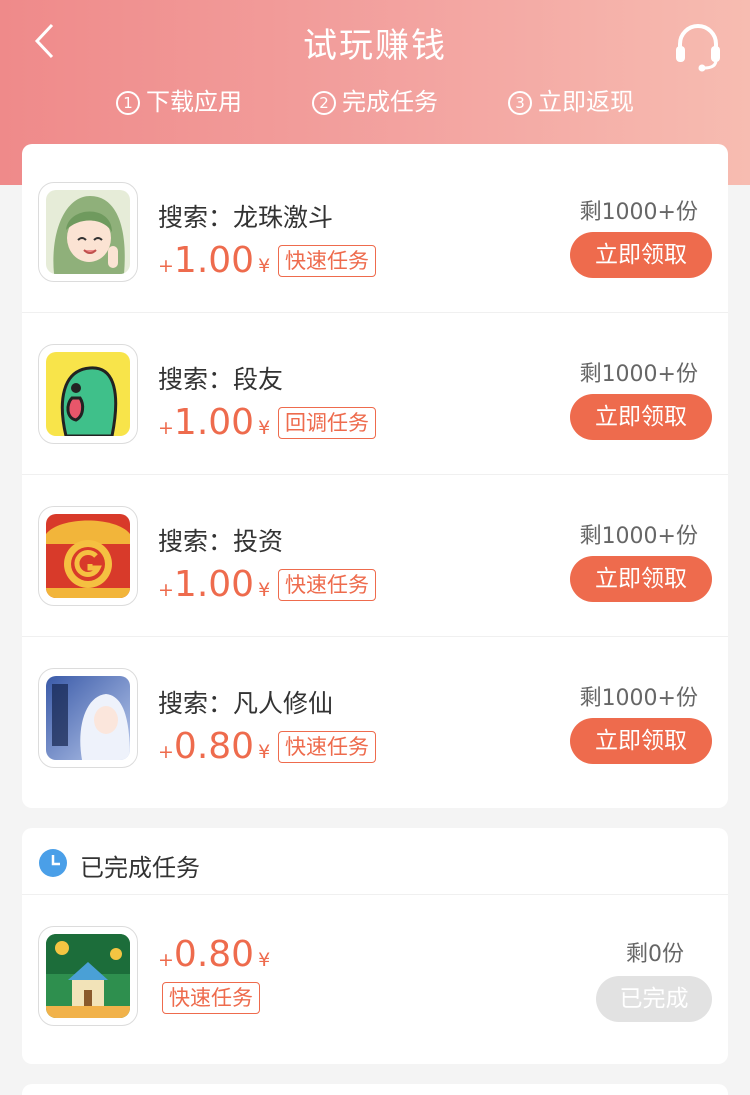  I want to click on completed-item: +0.80 ¥ 快速任务 剩0份 已完成, so click(375, 979).